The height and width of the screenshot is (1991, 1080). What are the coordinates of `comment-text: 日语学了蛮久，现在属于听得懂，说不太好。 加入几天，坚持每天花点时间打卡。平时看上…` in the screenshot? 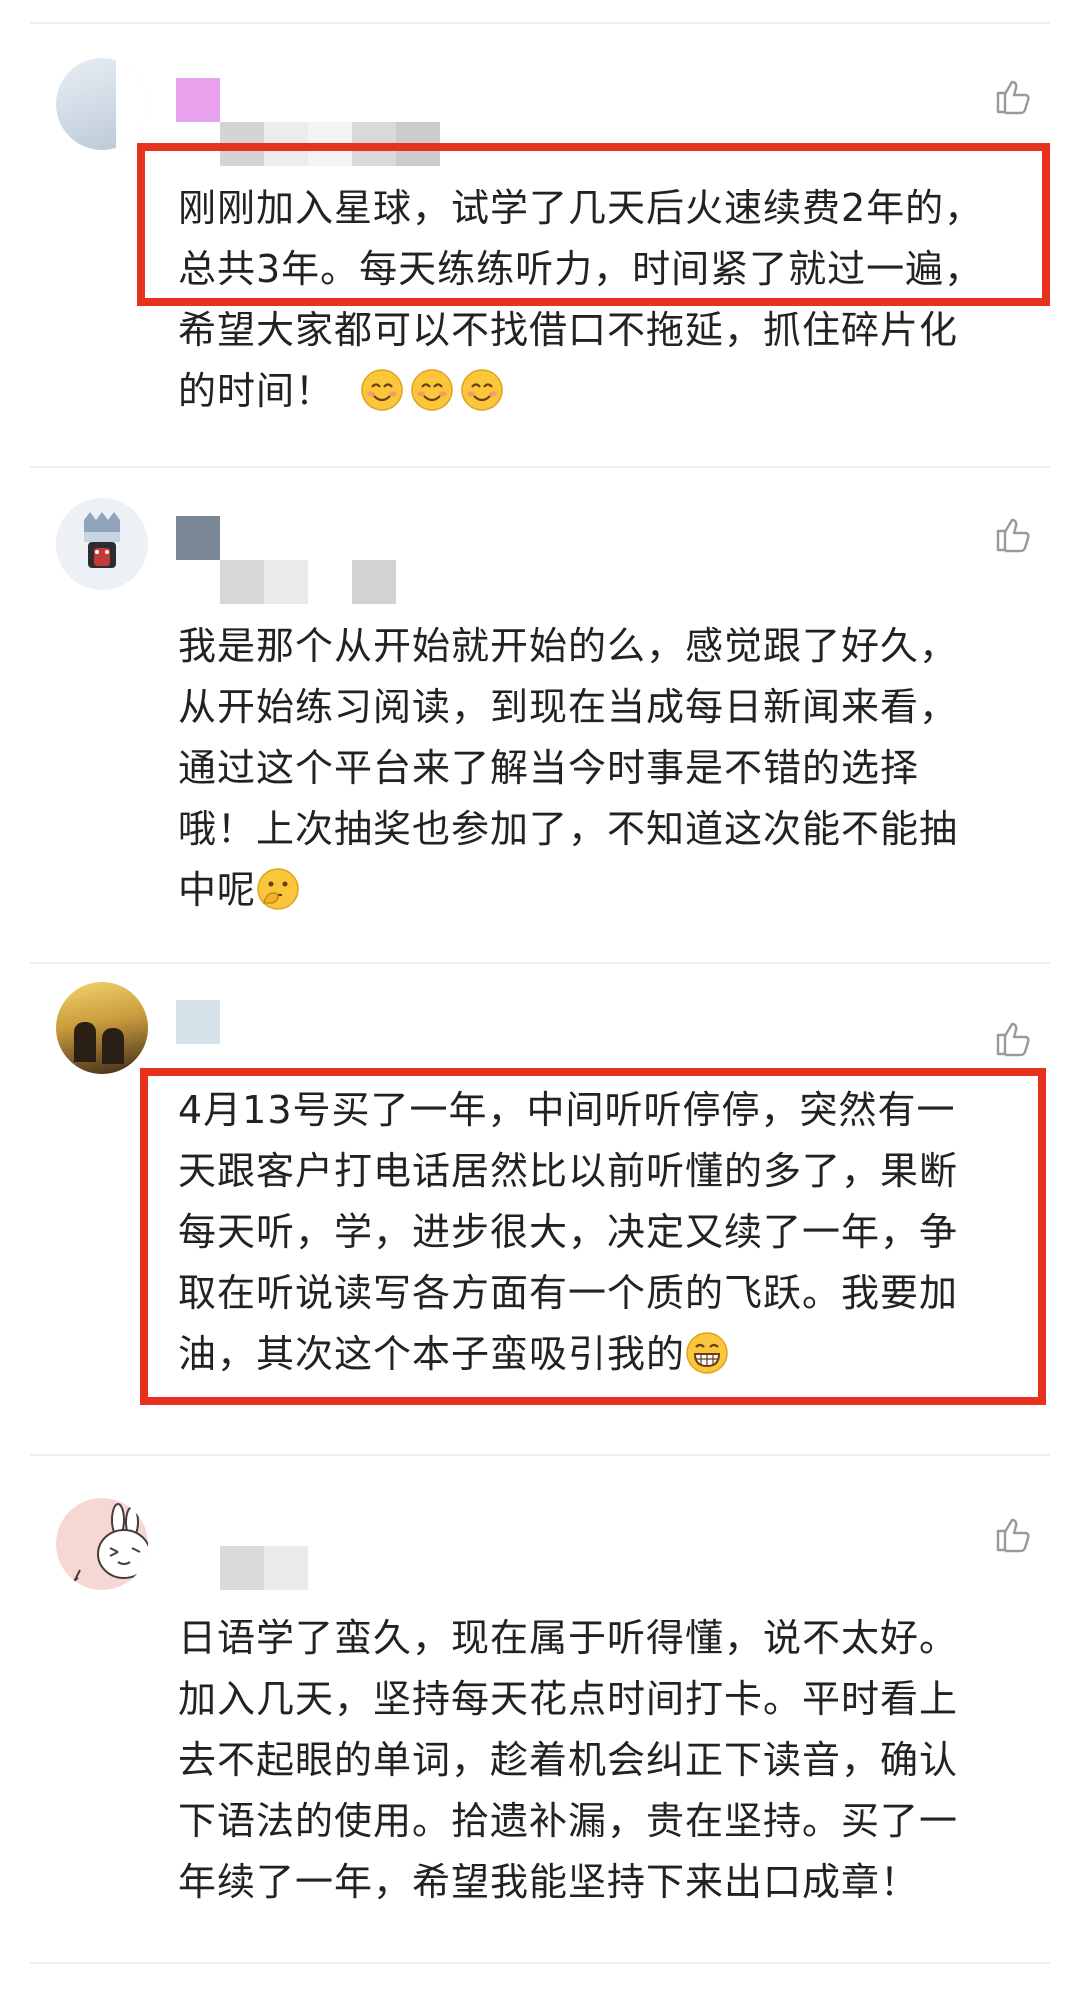 It's located at (593, 1760).